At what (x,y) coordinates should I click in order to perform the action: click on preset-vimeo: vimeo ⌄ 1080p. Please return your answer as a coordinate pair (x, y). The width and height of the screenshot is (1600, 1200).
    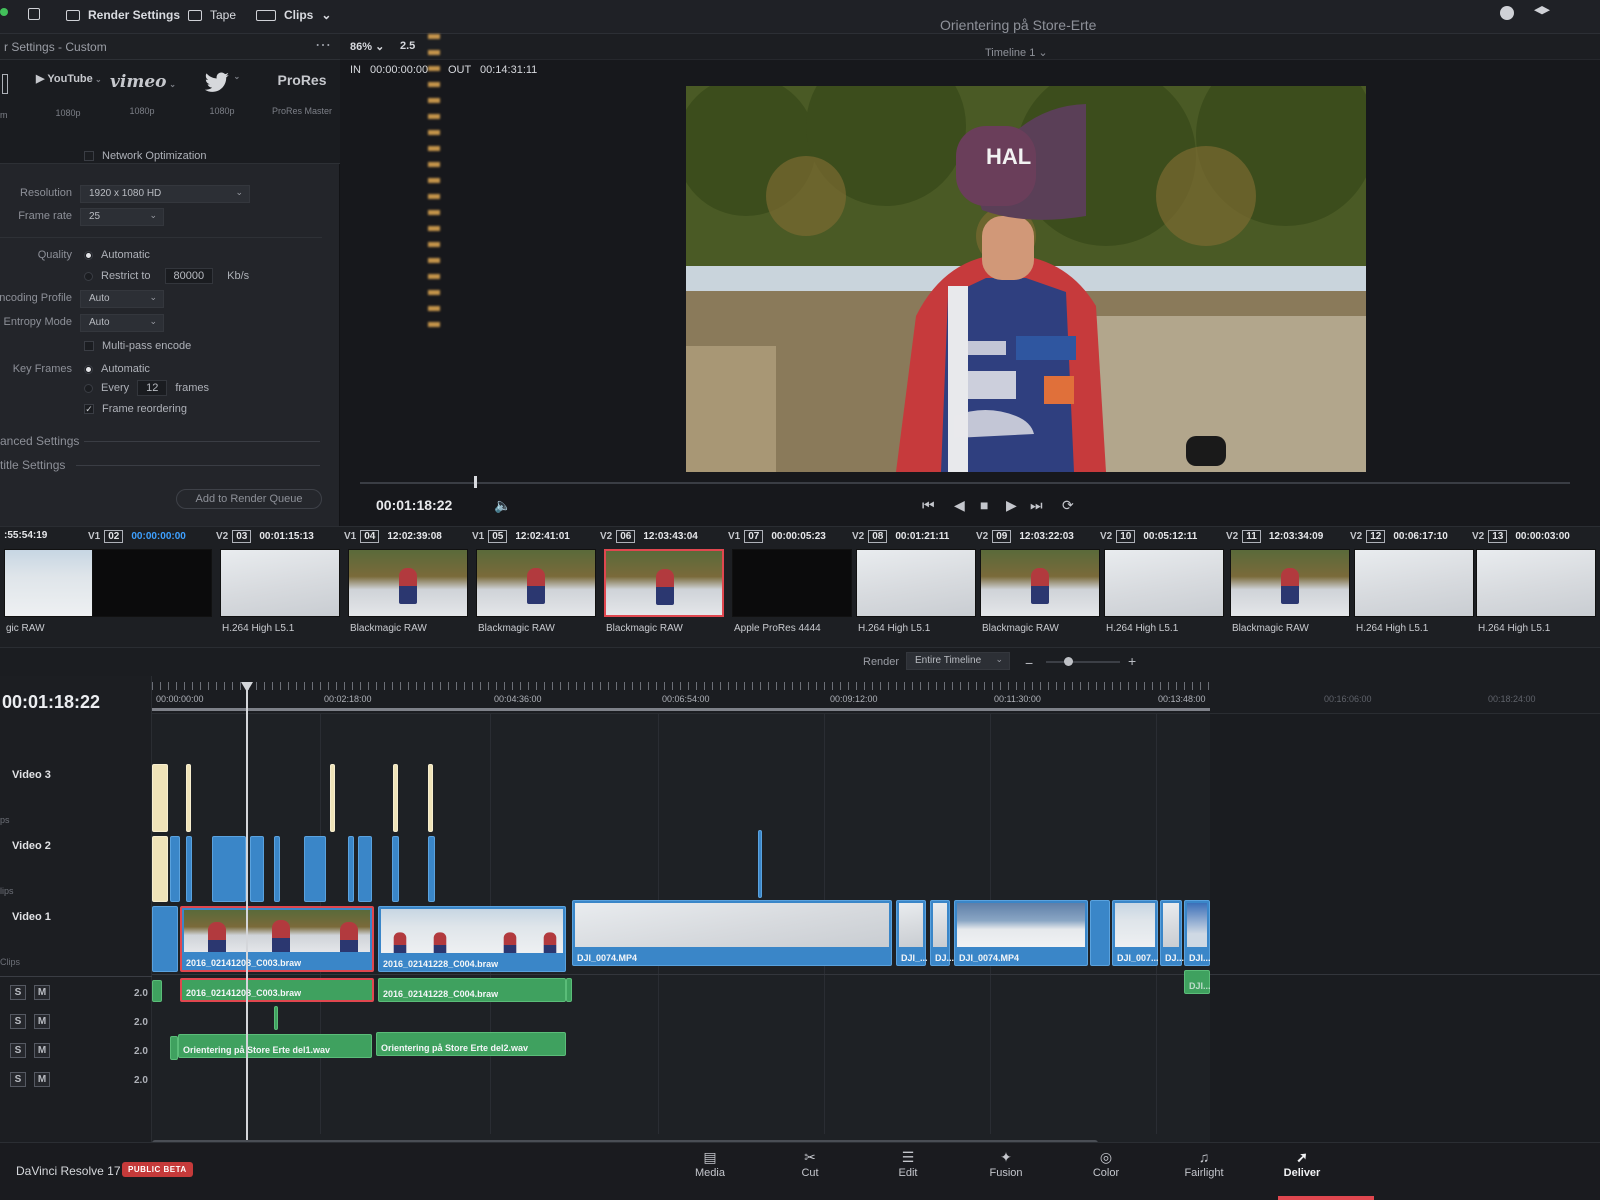
    Looking at the image, I should click on (143, 94).